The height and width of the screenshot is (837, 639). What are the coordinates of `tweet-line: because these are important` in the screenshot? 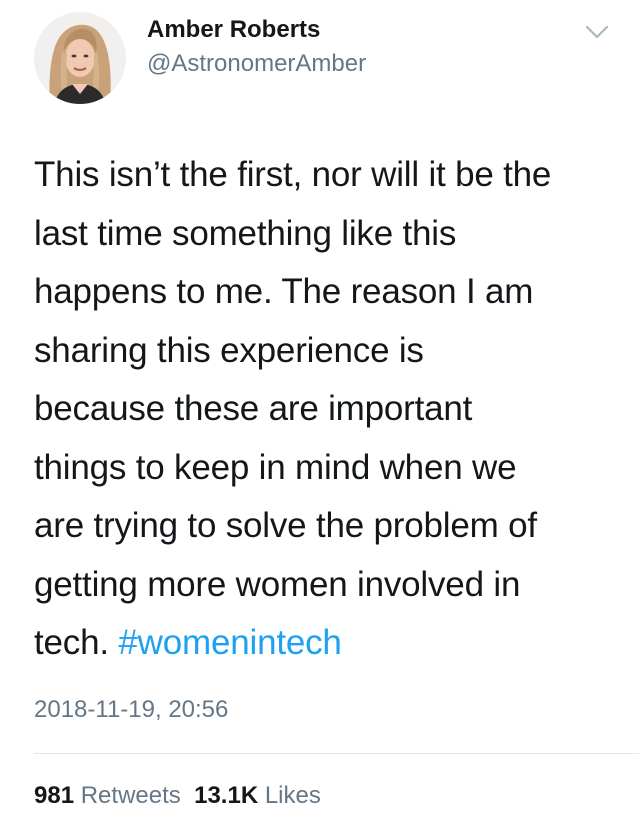 It's located at (253, 408).